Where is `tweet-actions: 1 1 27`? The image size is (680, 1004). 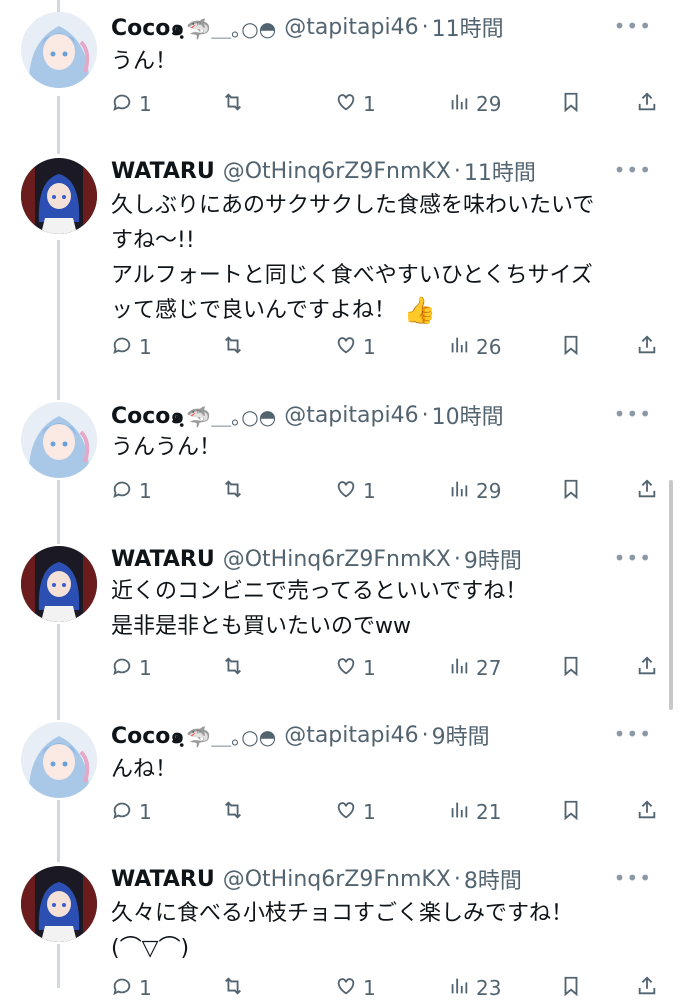 tweet-actions: 1 1 27 is located at coordinates (340, 668).